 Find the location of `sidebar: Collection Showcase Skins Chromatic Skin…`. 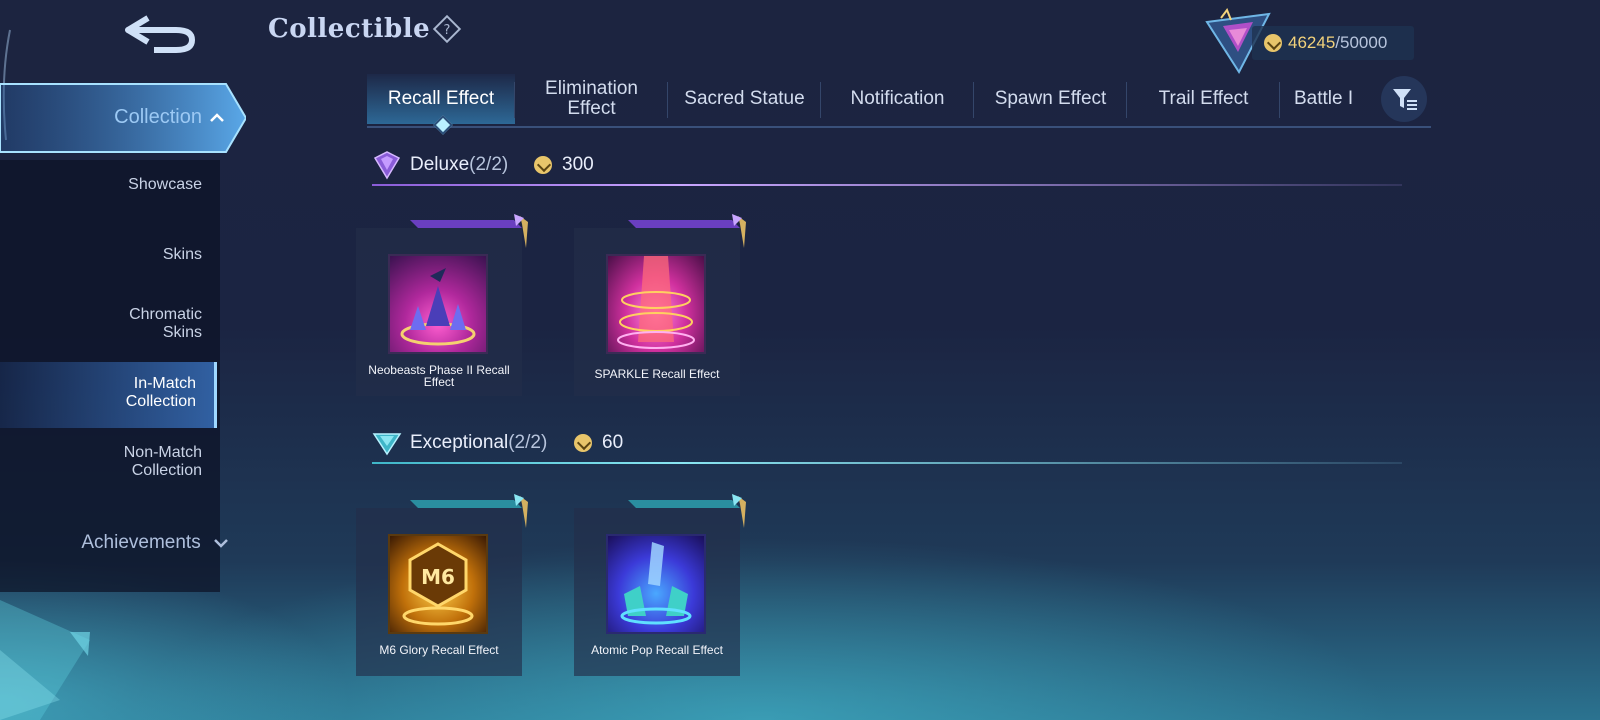

sidebar: Collection Showcase Skins Chromatic Skin… is located at coordinates (125, 362).